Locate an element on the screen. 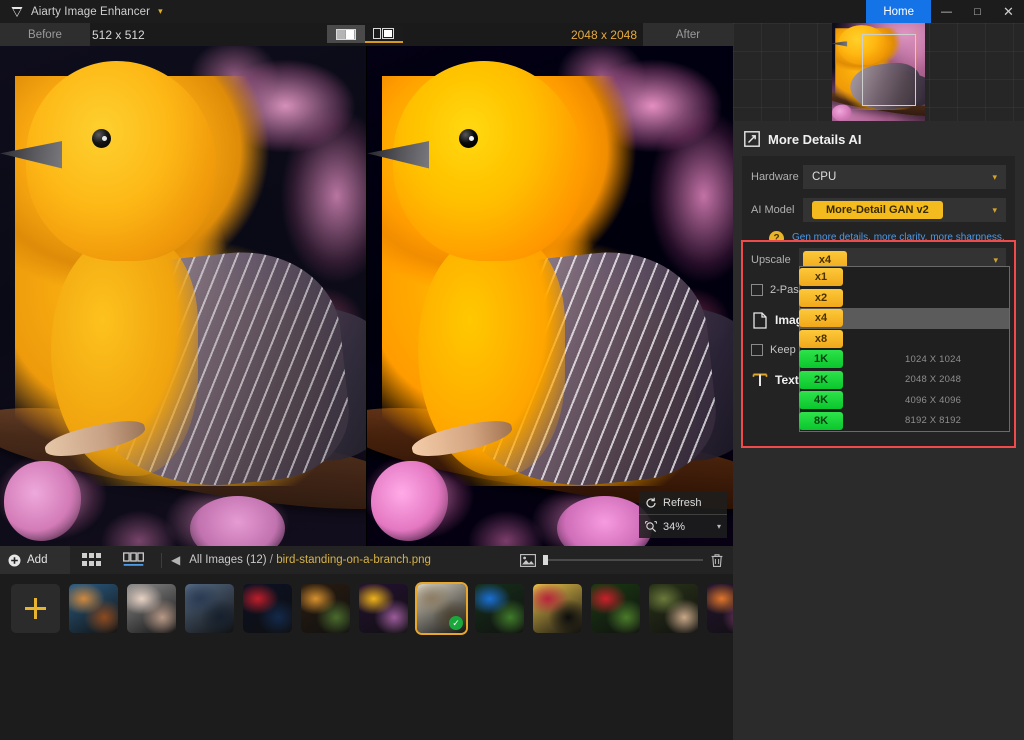 The width and height of the screenshot is (1024, 740). upscale-option-pill: x1 is located at coordinates (821, 277).